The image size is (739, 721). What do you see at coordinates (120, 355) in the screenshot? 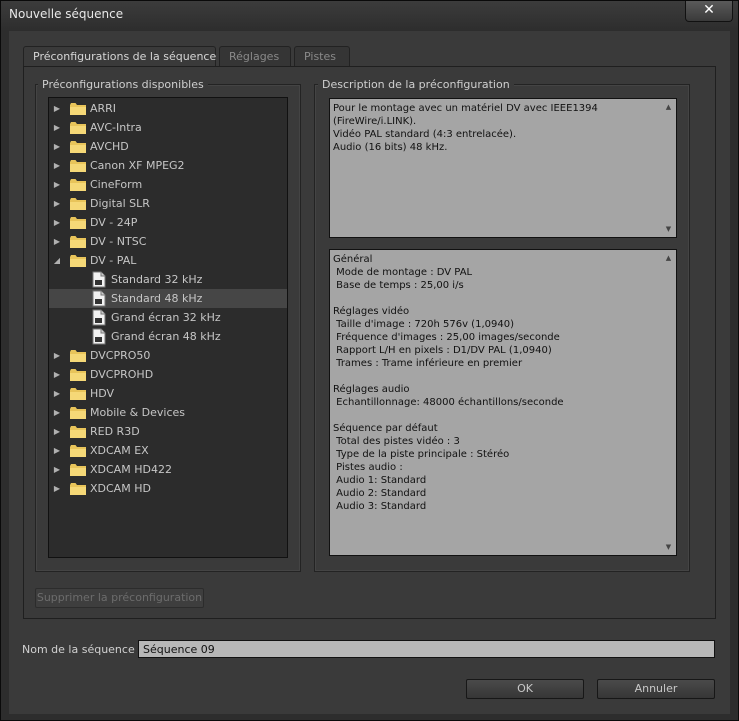
I see `tree-item-label: DVCPRO50` at bounding box center [120, 355].